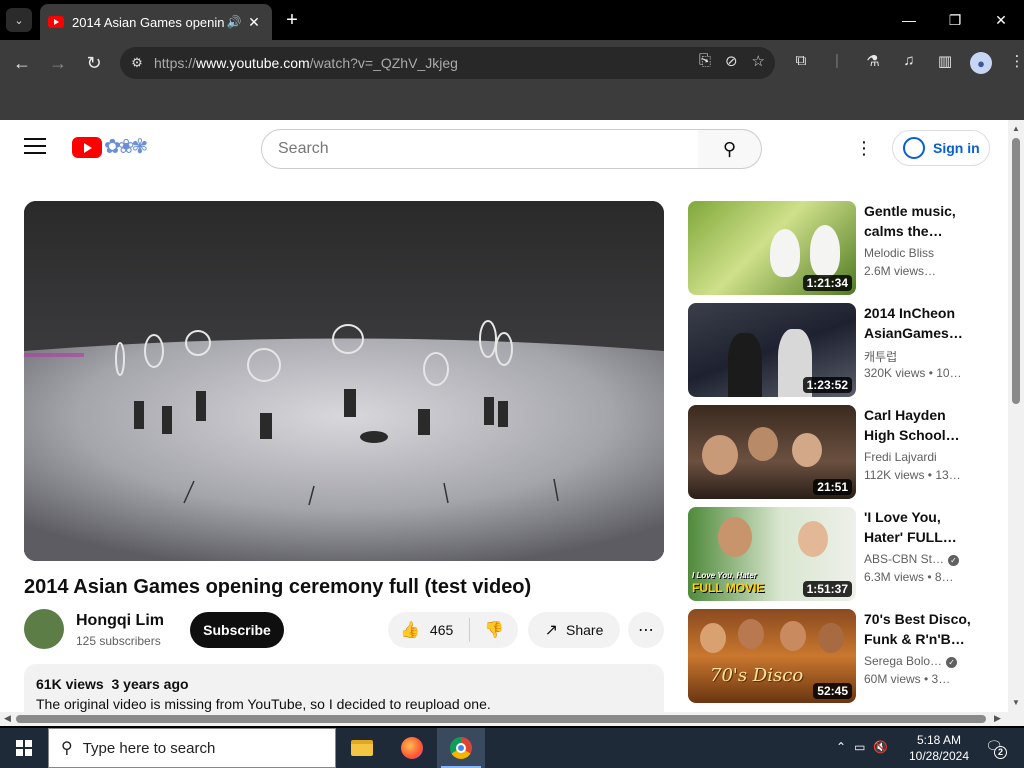 The height and width of the screenshot is (768, 1024). I want to click on channel-name: ABS-CBN St… ✓, so click(912, 559).